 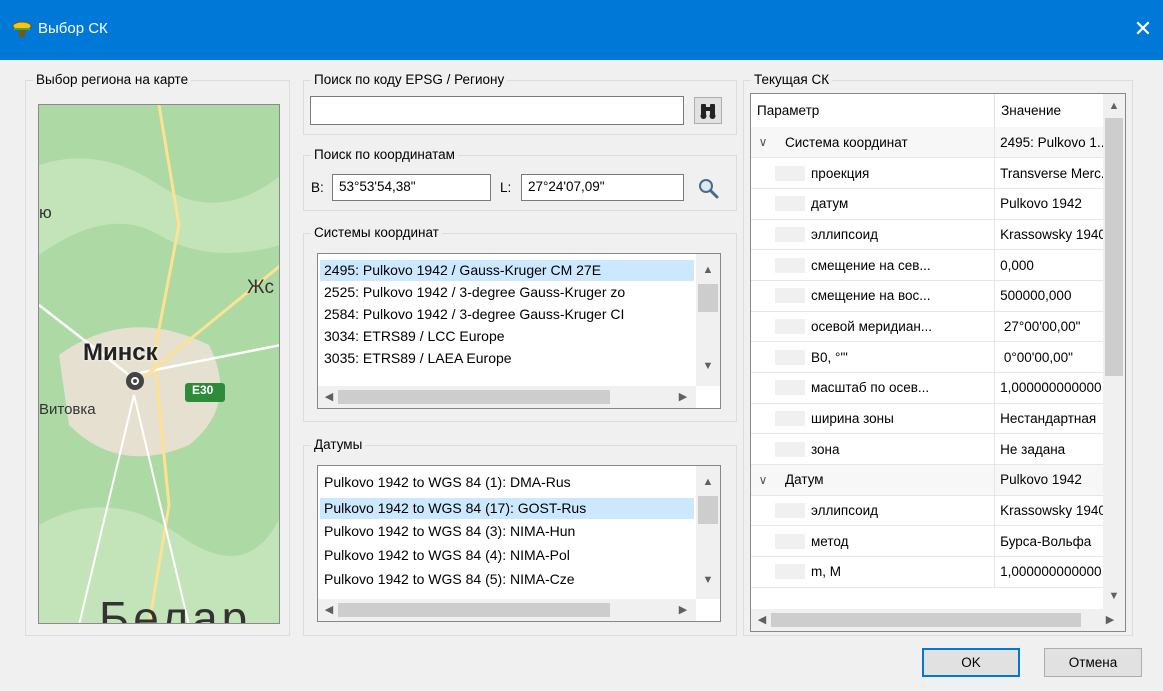 I want to click on list-item: Pulkovo 1942 to WGS 84 (1): DMA-Rus, so click(x=507, y=482).